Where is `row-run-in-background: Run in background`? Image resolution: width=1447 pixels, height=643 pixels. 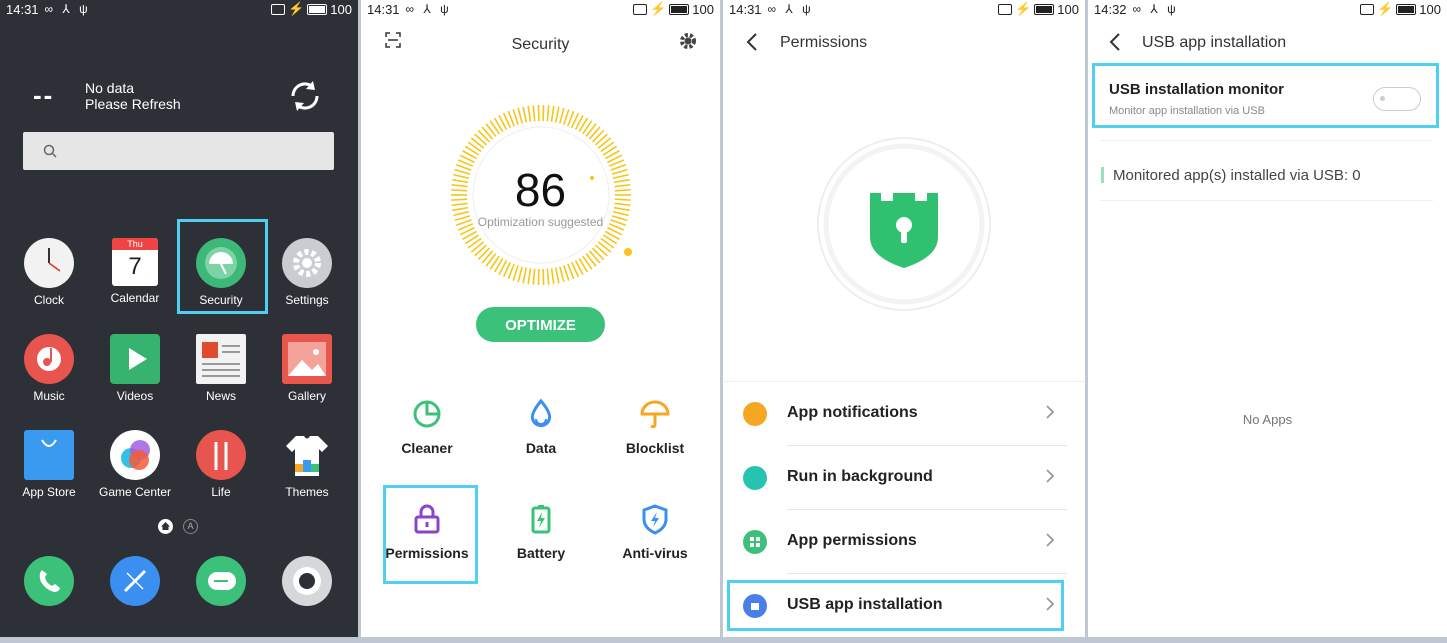
row-run-in-background: Run in background is located at coordinates (904, 478).